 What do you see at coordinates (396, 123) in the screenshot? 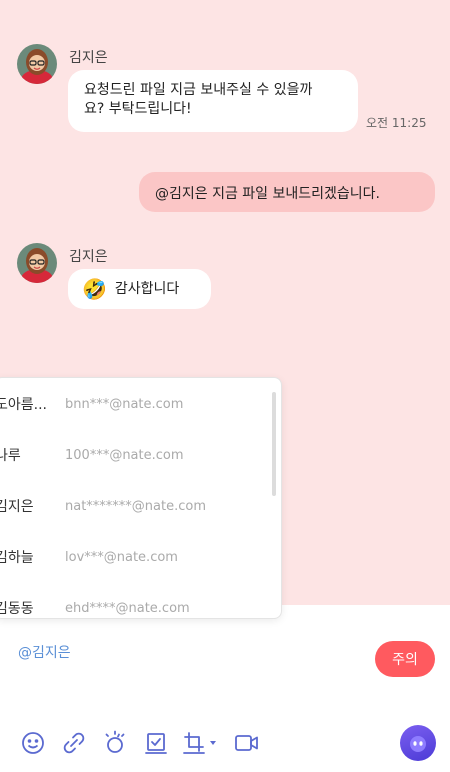
I see `message-timestamp: 오전 11:25` at bounding box center [396, 123].